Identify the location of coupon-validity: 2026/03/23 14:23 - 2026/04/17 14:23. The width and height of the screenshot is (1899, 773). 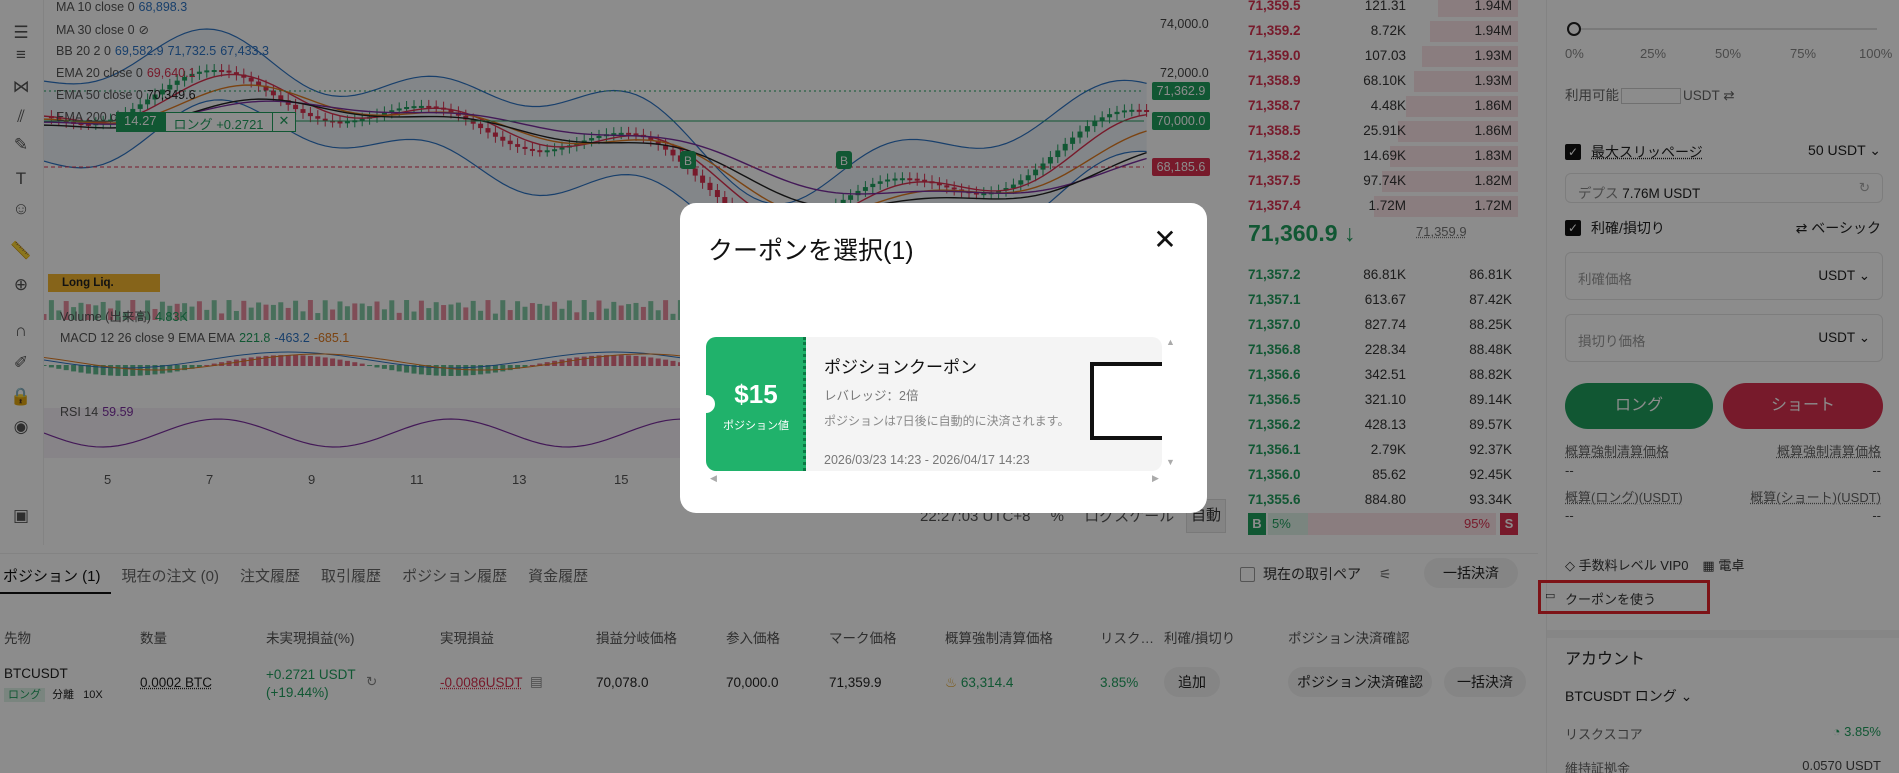
(927, 460).